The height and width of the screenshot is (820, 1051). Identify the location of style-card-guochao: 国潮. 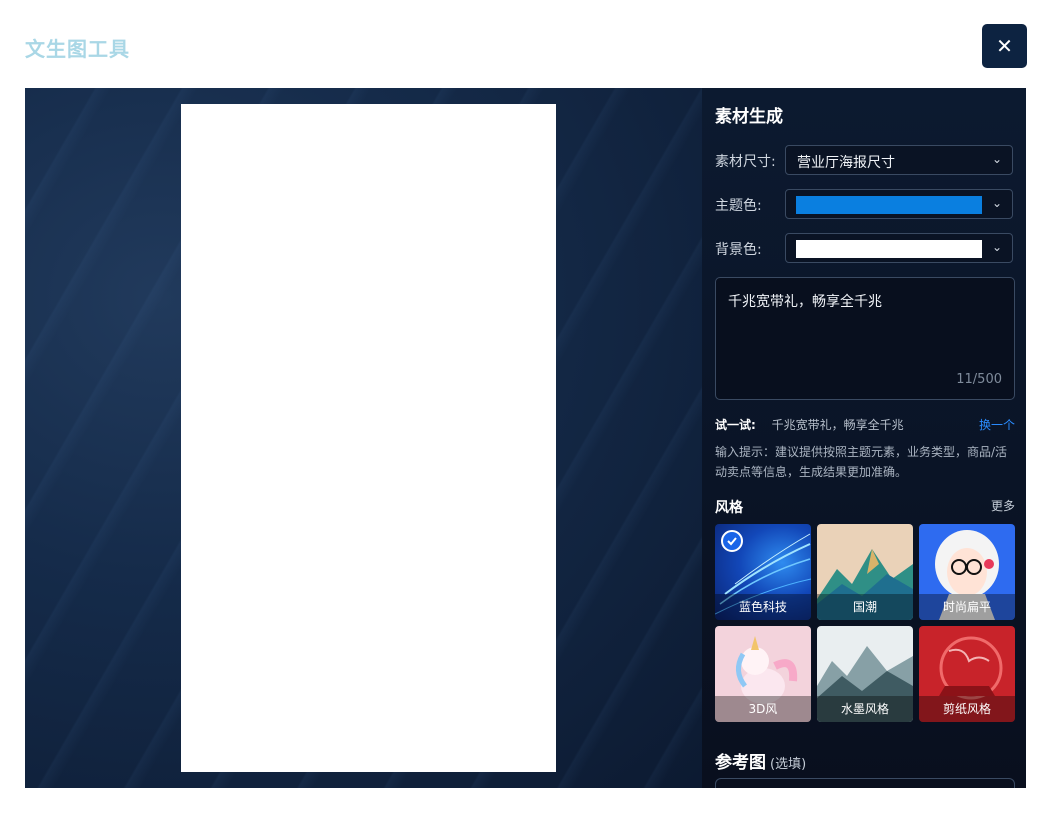
(865, 572).